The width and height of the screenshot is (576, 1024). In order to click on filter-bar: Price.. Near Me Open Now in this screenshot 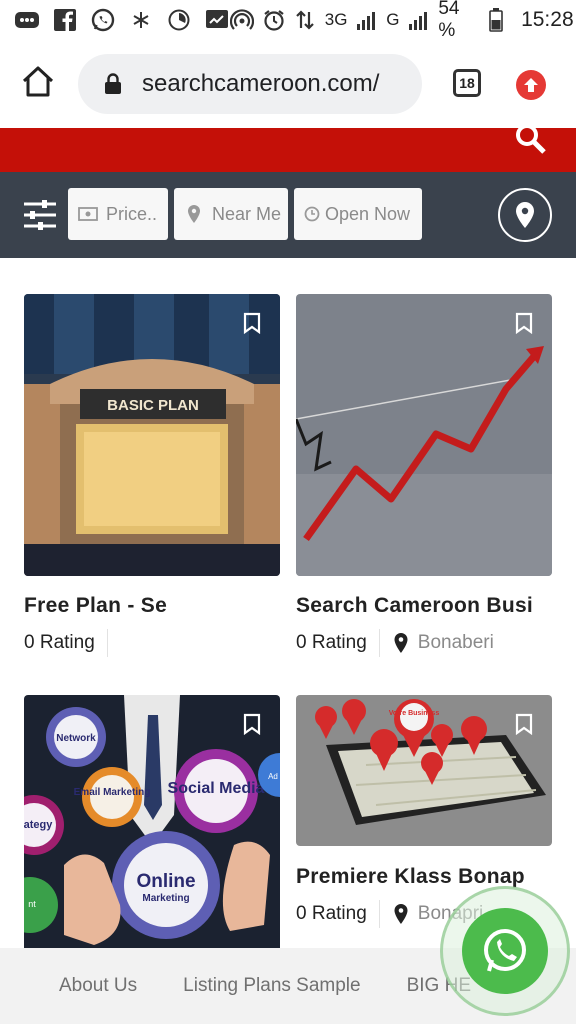, I will do `click(288, 215)`.